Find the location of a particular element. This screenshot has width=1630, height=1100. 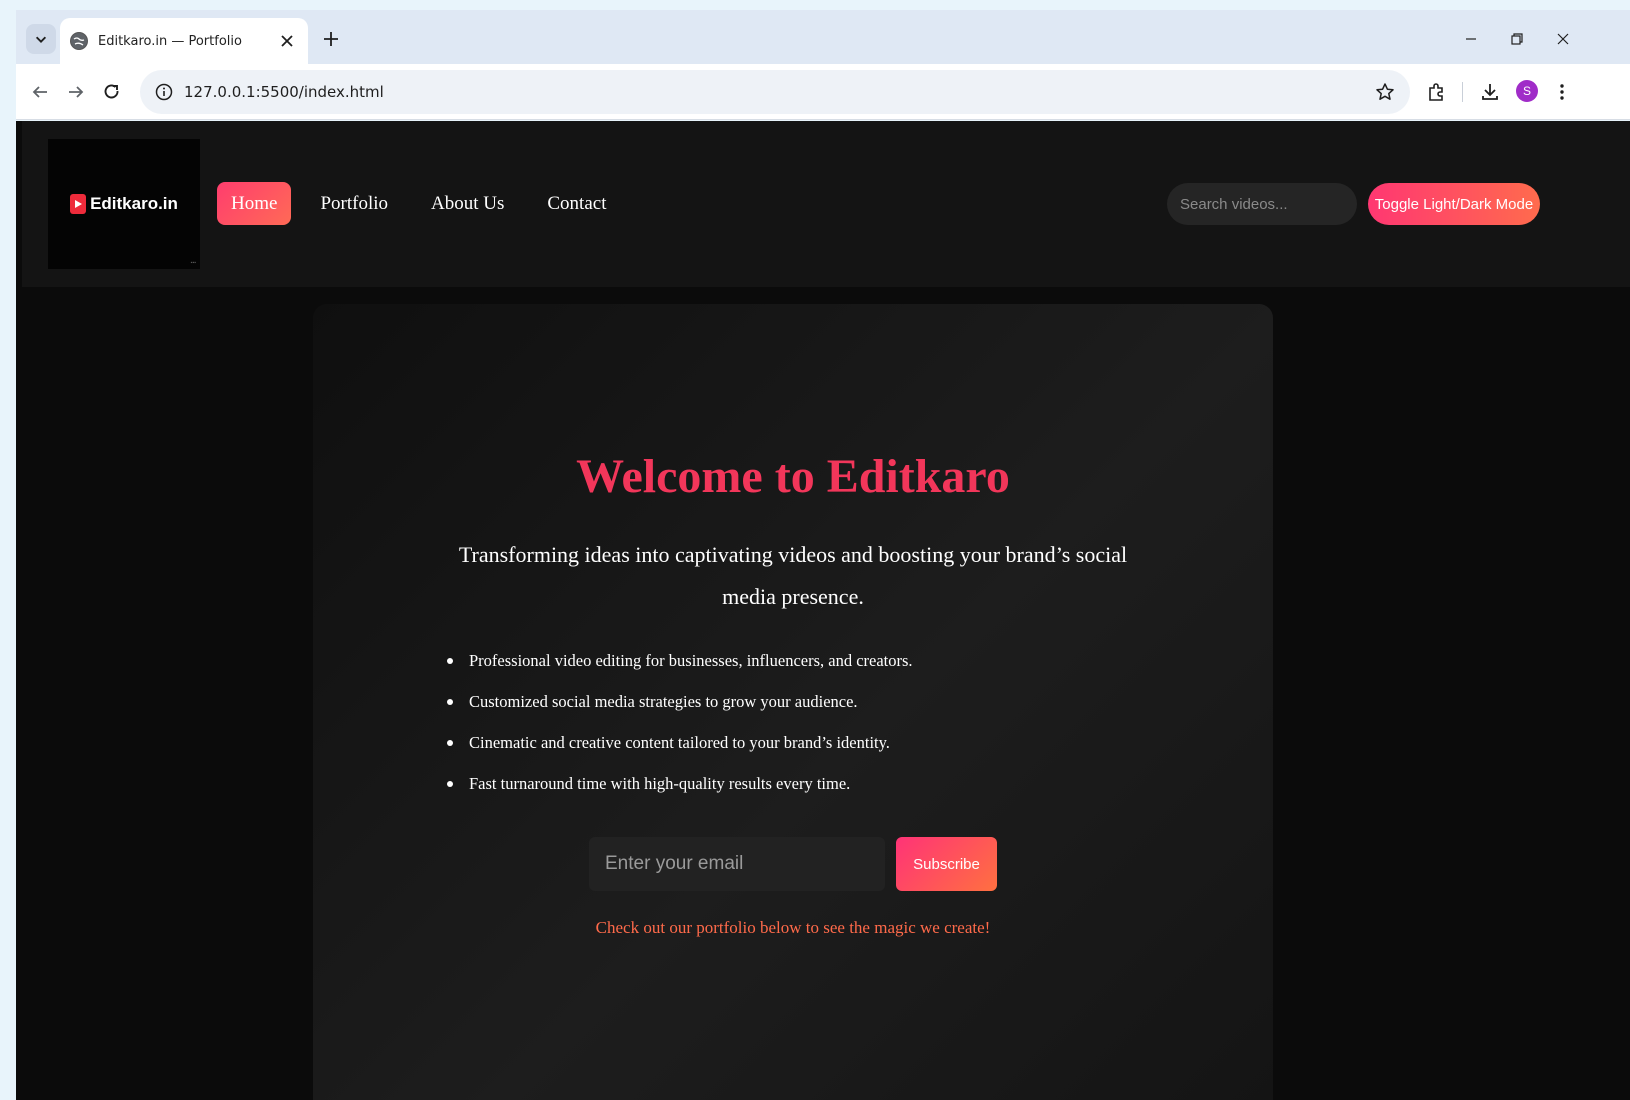

star-icon is located at coordinates (1385, 91).